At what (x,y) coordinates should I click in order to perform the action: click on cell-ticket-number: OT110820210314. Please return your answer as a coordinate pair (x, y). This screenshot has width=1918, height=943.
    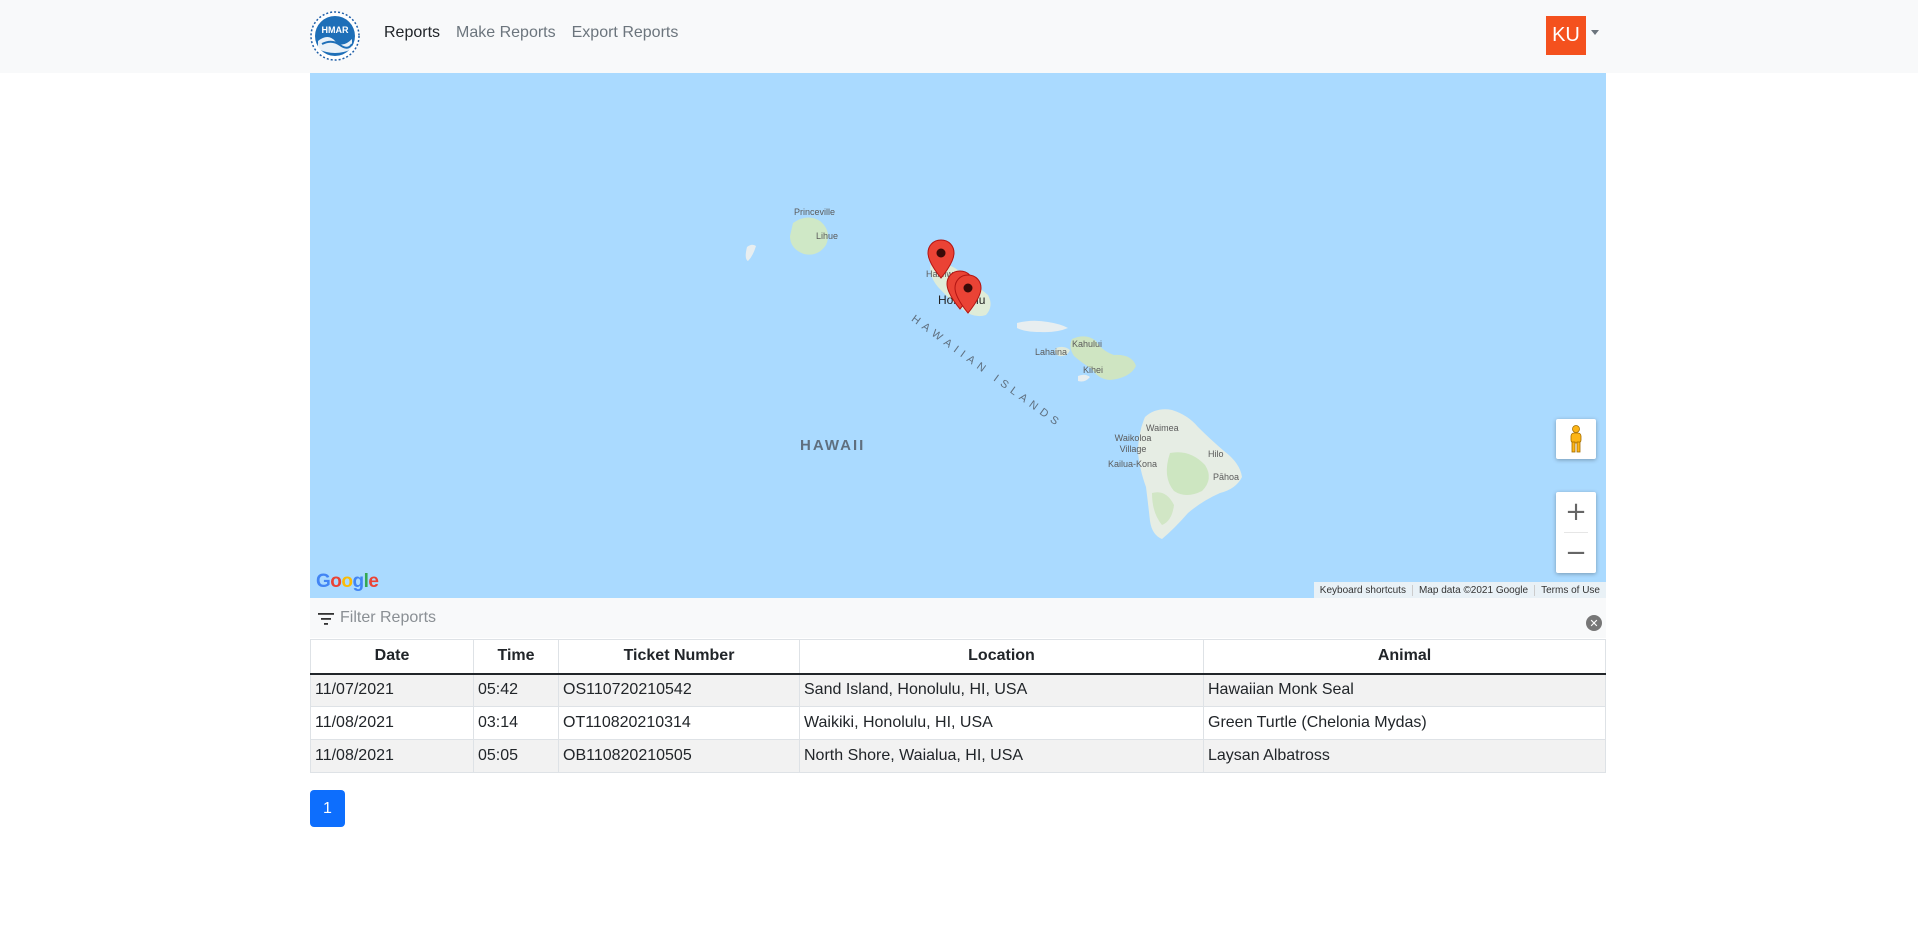
    Looking at the image, I should click on (679, 723).